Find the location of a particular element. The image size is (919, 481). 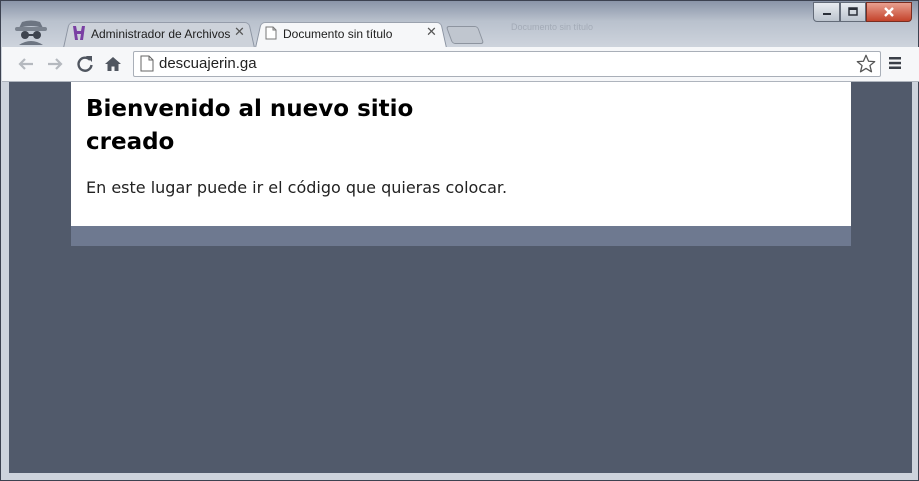

minimize-icon is located at coordinates (826, 14).